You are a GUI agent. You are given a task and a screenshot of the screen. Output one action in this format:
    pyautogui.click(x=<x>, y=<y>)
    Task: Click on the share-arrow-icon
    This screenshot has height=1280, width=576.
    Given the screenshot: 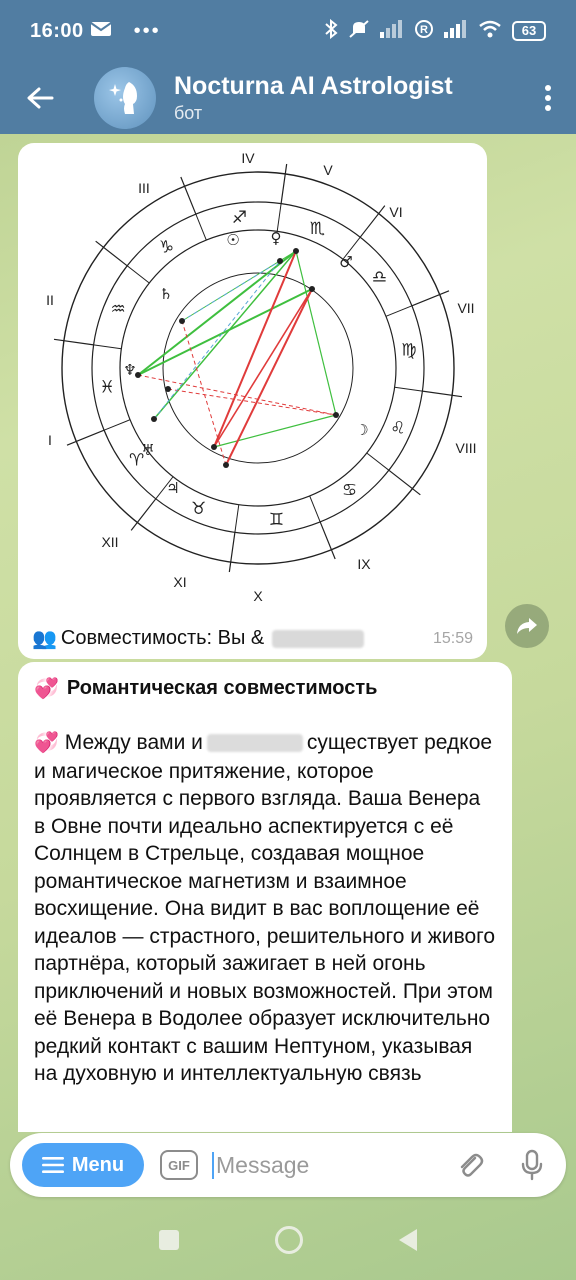 What is the action you would take?
    pyautogui.click(x=527, y=626)
    